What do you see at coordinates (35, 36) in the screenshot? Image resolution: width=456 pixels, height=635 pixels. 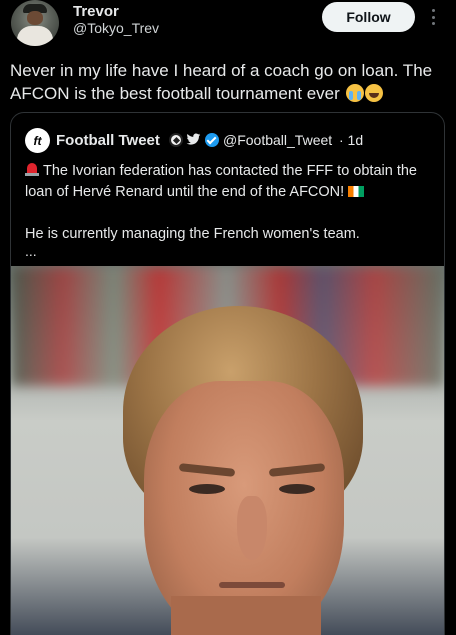 I see `avatar-shirt` at bounding box center [35, 36].